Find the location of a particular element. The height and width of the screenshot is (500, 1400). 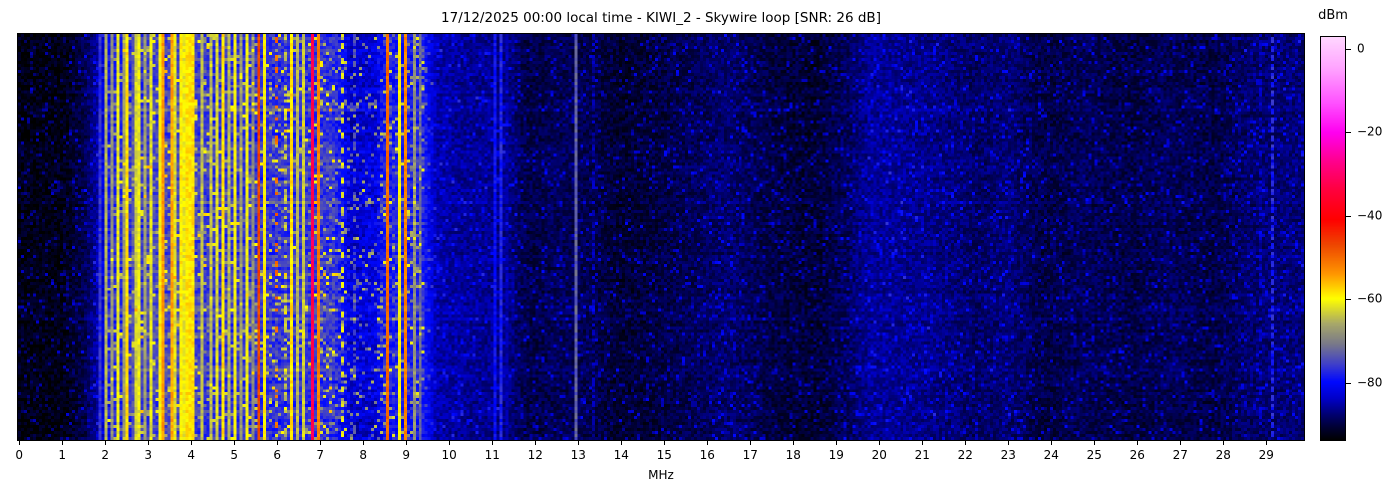

colorbar-tick-label: −80 is located at coordinates (1370, 382).